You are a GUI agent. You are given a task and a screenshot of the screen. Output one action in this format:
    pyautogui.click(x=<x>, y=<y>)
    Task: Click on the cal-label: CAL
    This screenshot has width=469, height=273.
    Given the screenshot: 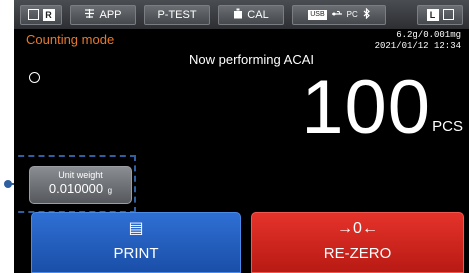 What is the action you would take?
    pyautogui.click(x=258, y=14)
    